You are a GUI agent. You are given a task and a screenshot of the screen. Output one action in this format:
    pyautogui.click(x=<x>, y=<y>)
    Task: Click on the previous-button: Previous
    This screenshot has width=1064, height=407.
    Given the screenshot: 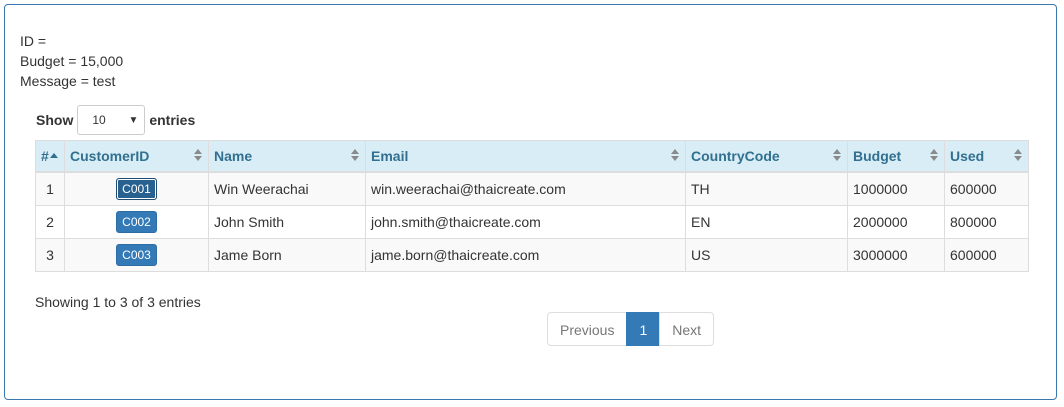 What is the action you would take?
    pyautogui.click(x=587, y=329)
    